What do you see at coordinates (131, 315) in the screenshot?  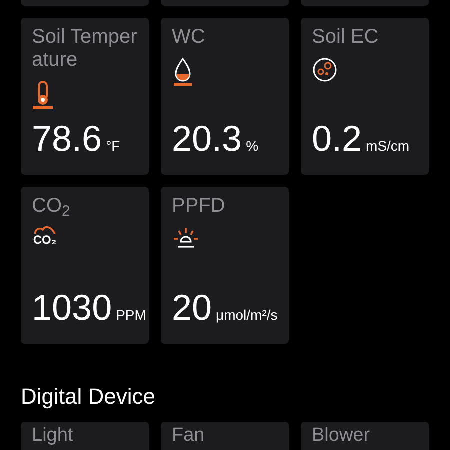 I see `sensor-unit: PPM` at bounding box center [131, 315].